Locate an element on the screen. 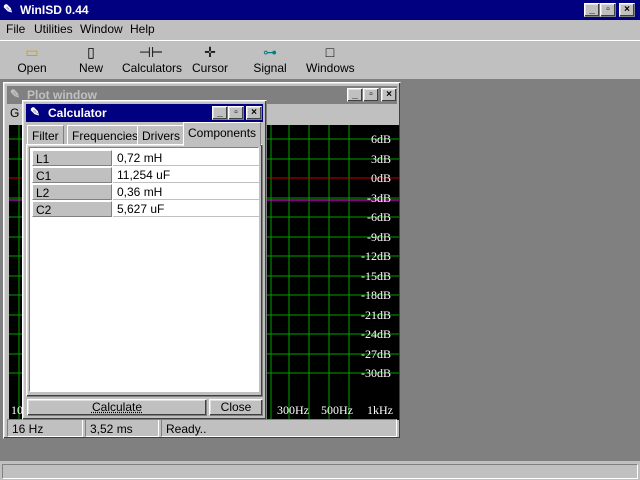 Image resolution: width=640 pixels, height=480 pixels. tab-drivers: Drivers is located at coordinates (161, 135).